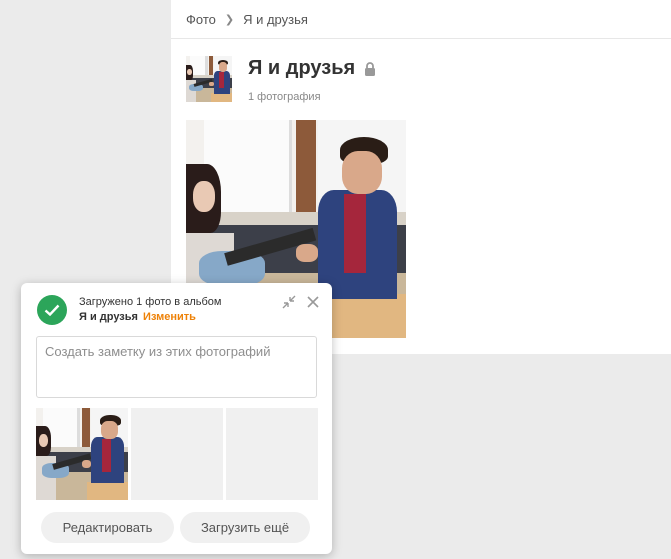 This screenshot has height=559, width=671. I want to click on breadcrumb: Фото ❯ Я и друзья, so click(421, 19).